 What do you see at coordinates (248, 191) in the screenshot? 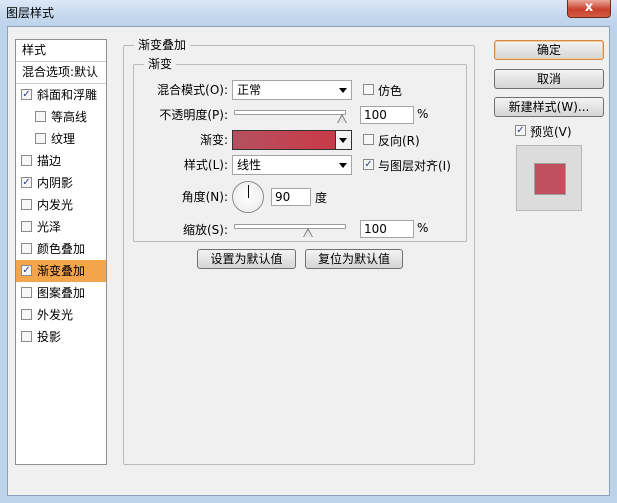
I see `angle-needle` at bounding box center [248, 191].